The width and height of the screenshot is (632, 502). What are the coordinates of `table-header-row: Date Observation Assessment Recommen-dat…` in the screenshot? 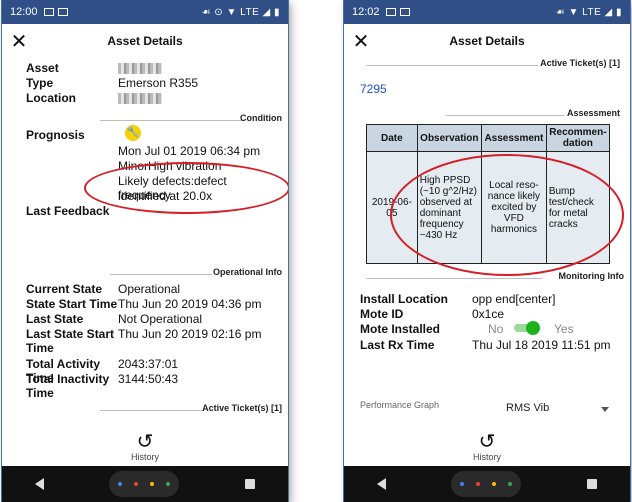 It's located at (488, 138).